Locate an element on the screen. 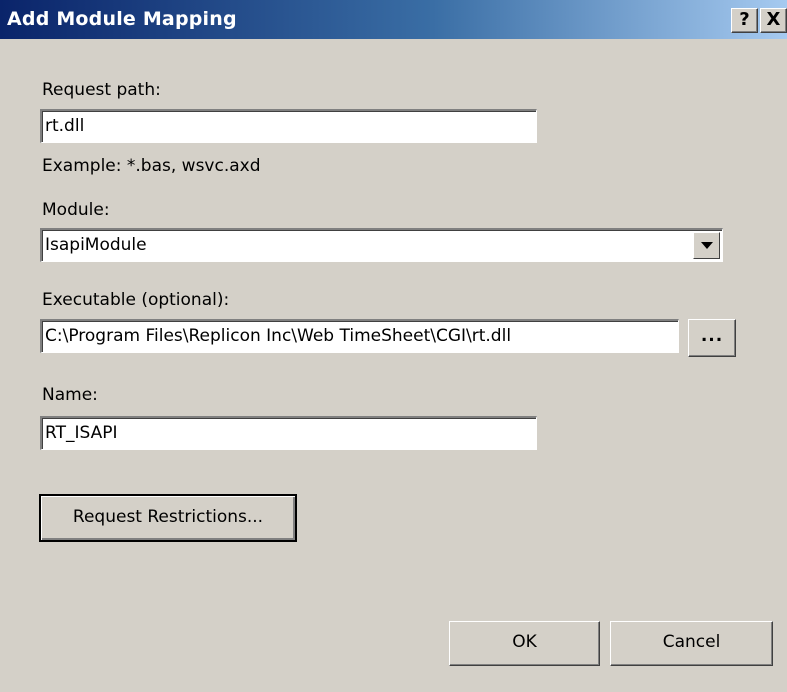 The width and height of the screenshot is (787, 692). executable-label: Executable (optional): is located at coordinates (136, 300).